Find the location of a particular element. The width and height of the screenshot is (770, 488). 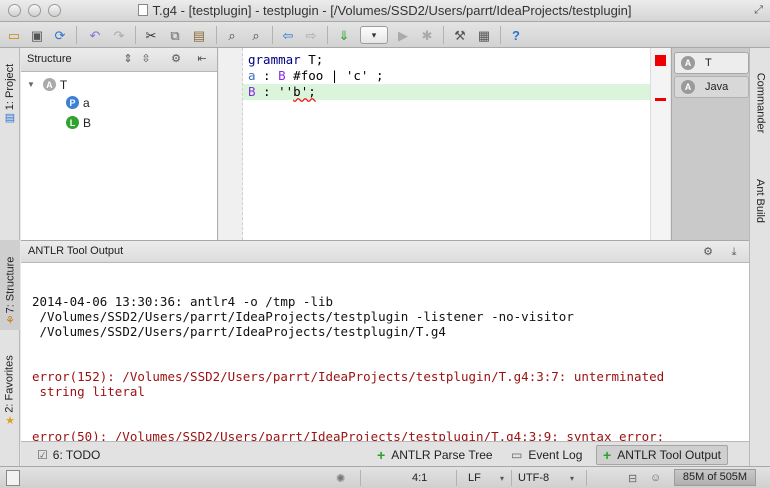

tab-commander: Commander is located at coordinates (760, 103).